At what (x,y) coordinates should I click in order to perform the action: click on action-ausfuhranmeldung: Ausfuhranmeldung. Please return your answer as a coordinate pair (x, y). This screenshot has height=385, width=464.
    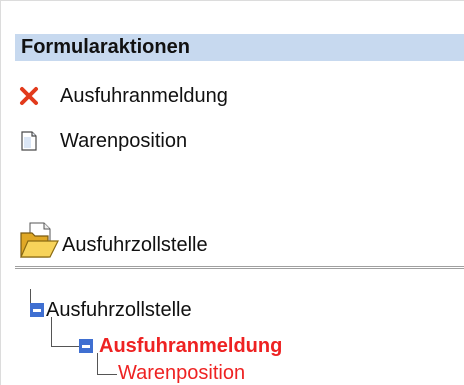
    Looking at the image, I should click on (123, 96).